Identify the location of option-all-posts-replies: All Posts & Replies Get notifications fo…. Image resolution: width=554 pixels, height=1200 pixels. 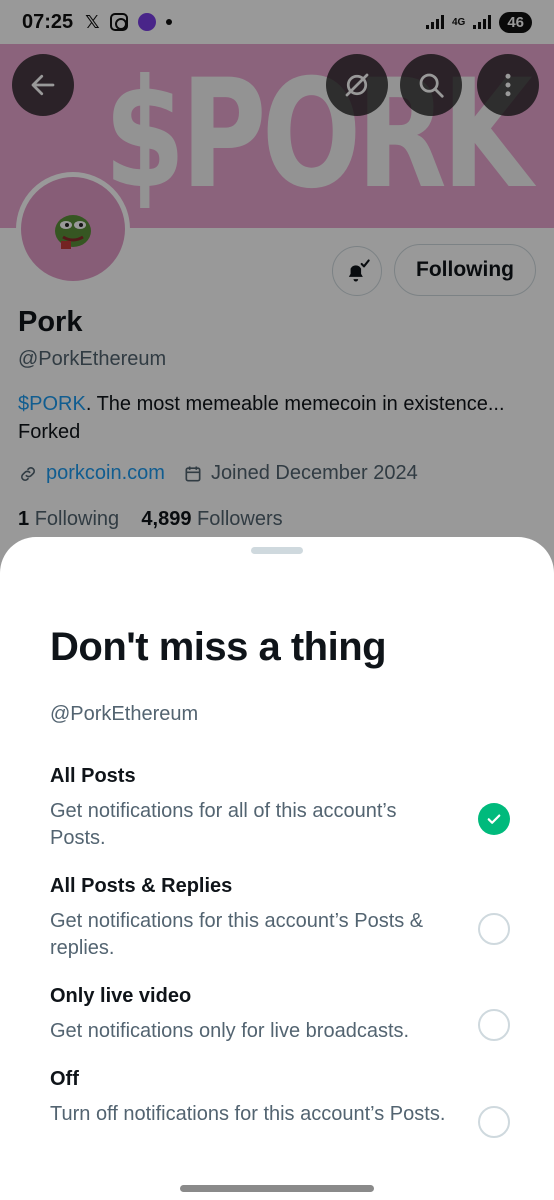
(280, 918).